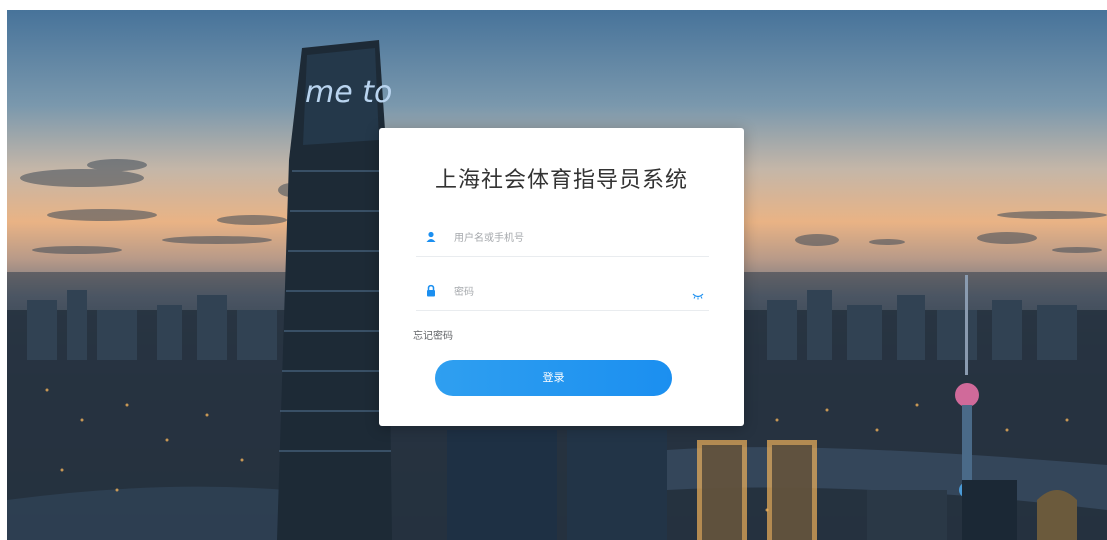 The image size is (1107, 540). I want to click on tower-sign-text: me to, so click(348, 92).